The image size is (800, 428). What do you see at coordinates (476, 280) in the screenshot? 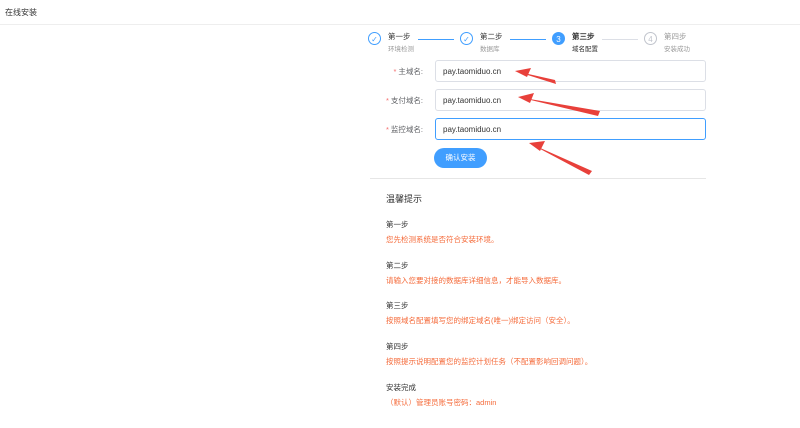
I see `tip-text: 请输入您要对接的数据库详细信息，才能导入数据库。` at bounding box center [476, 280].